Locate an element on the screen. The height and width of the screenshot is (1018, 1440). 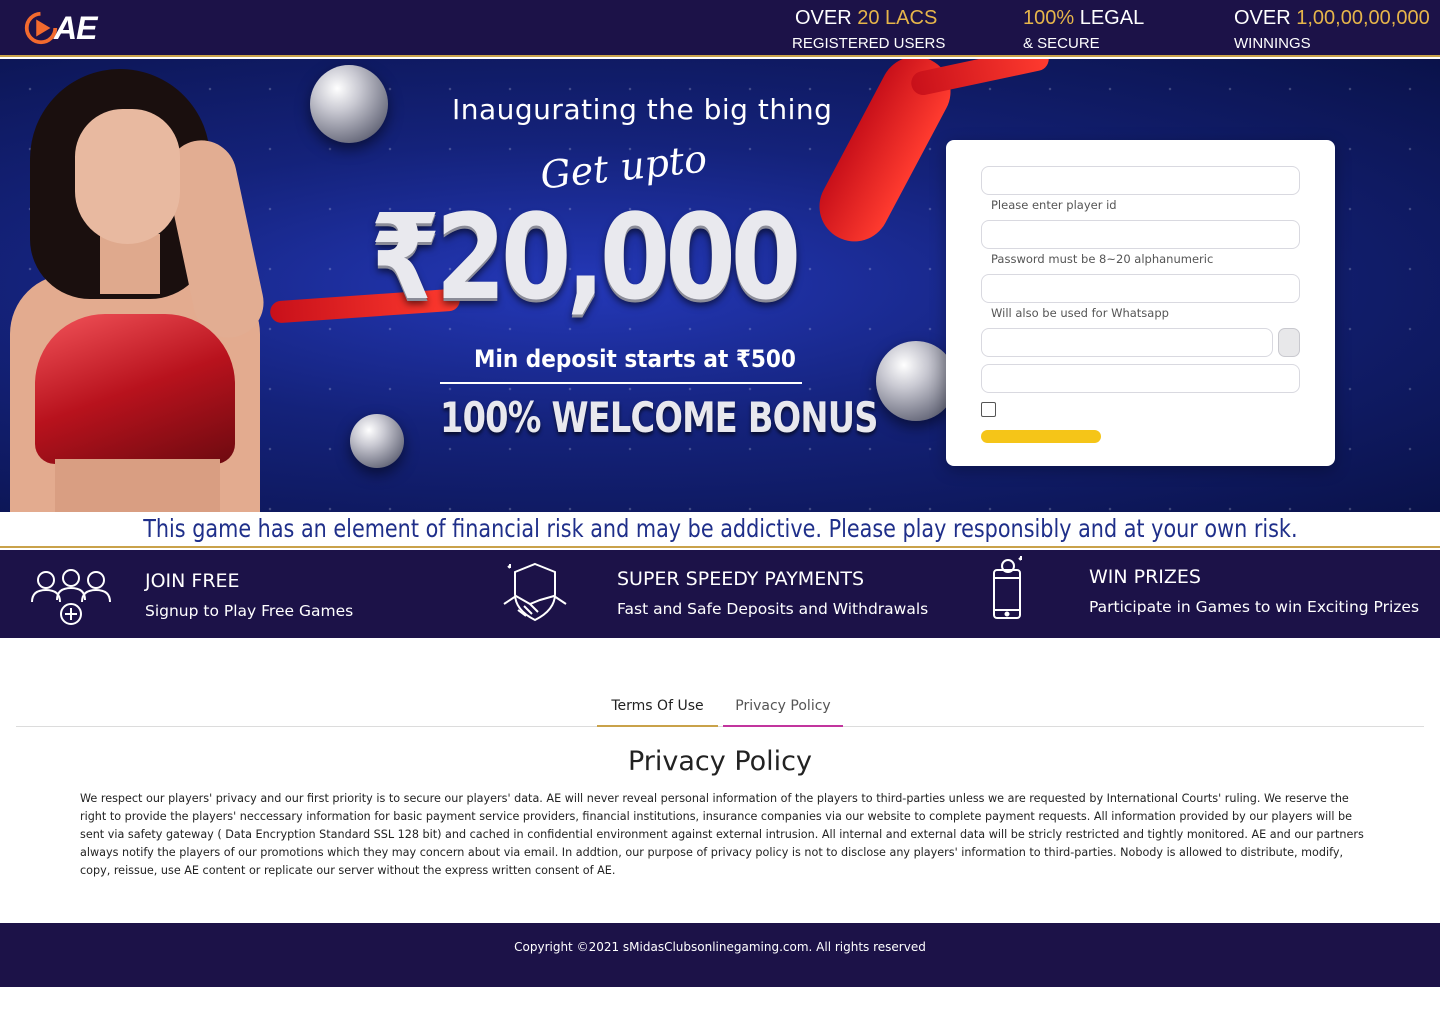
password-input is located at coordinates (1140, 234).